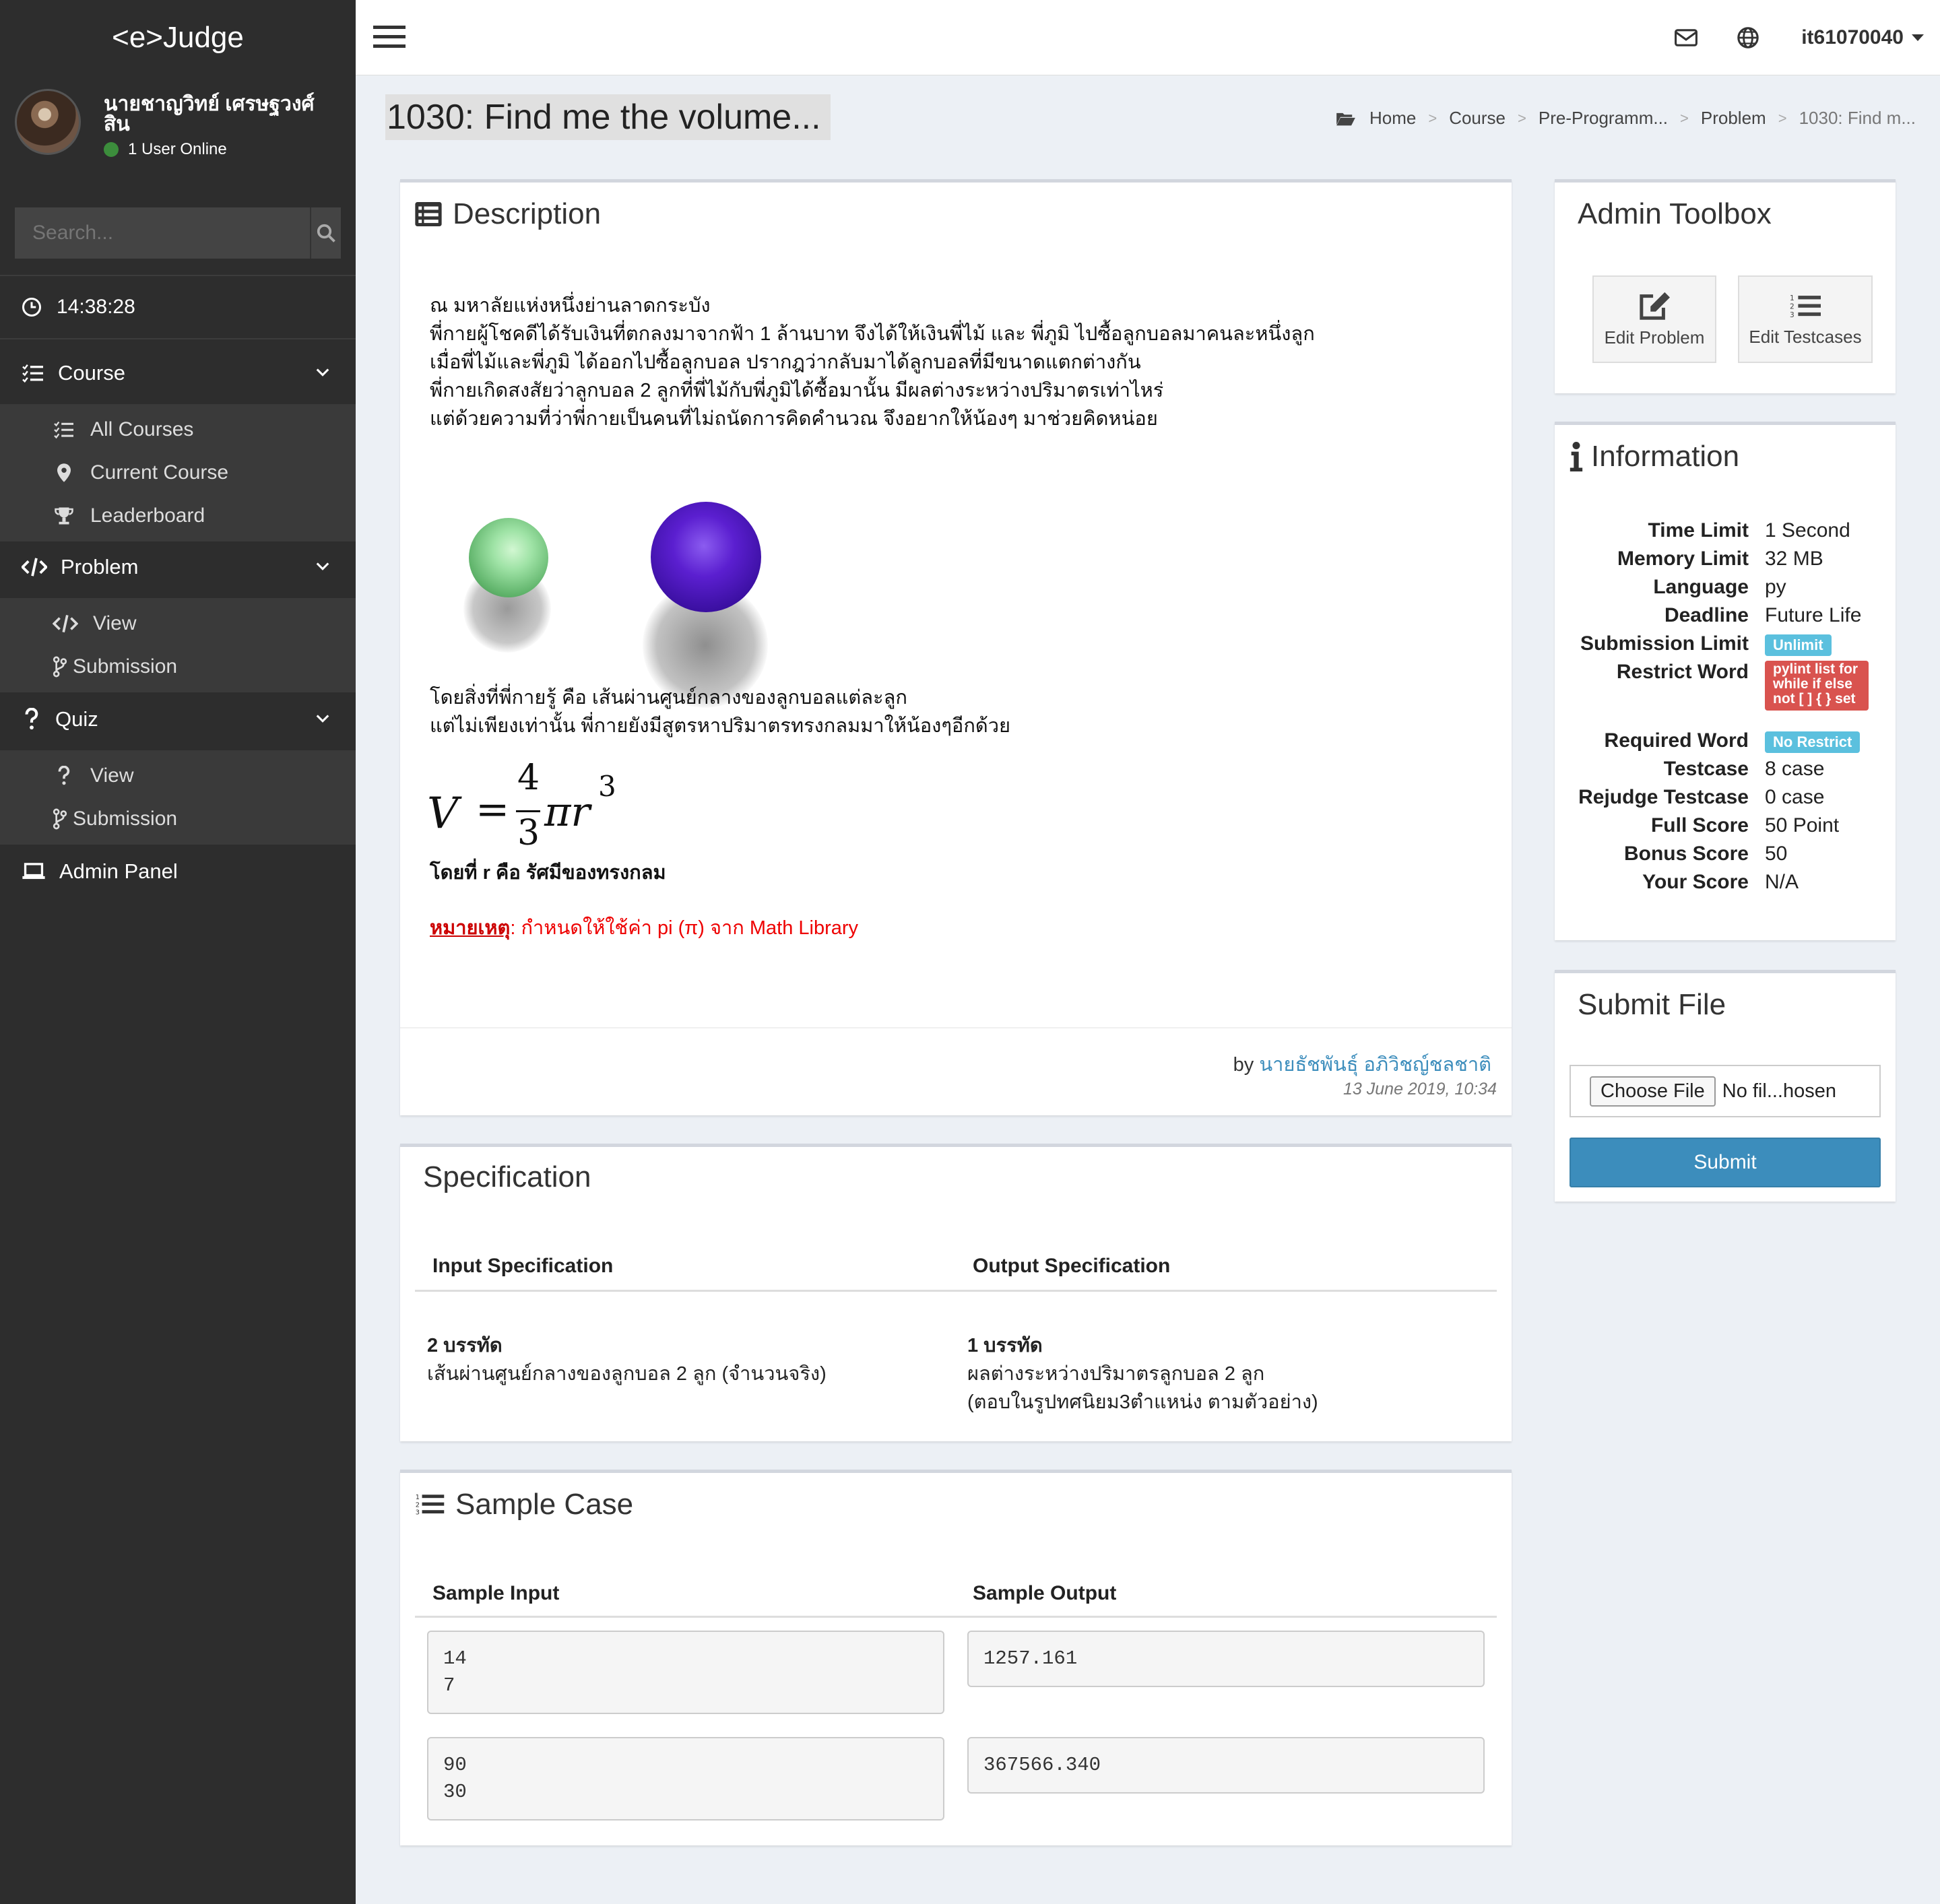 This screenshot has height=1904, width=1940. I want to click on sidebar-item-label: Submission, so click(126, 666).